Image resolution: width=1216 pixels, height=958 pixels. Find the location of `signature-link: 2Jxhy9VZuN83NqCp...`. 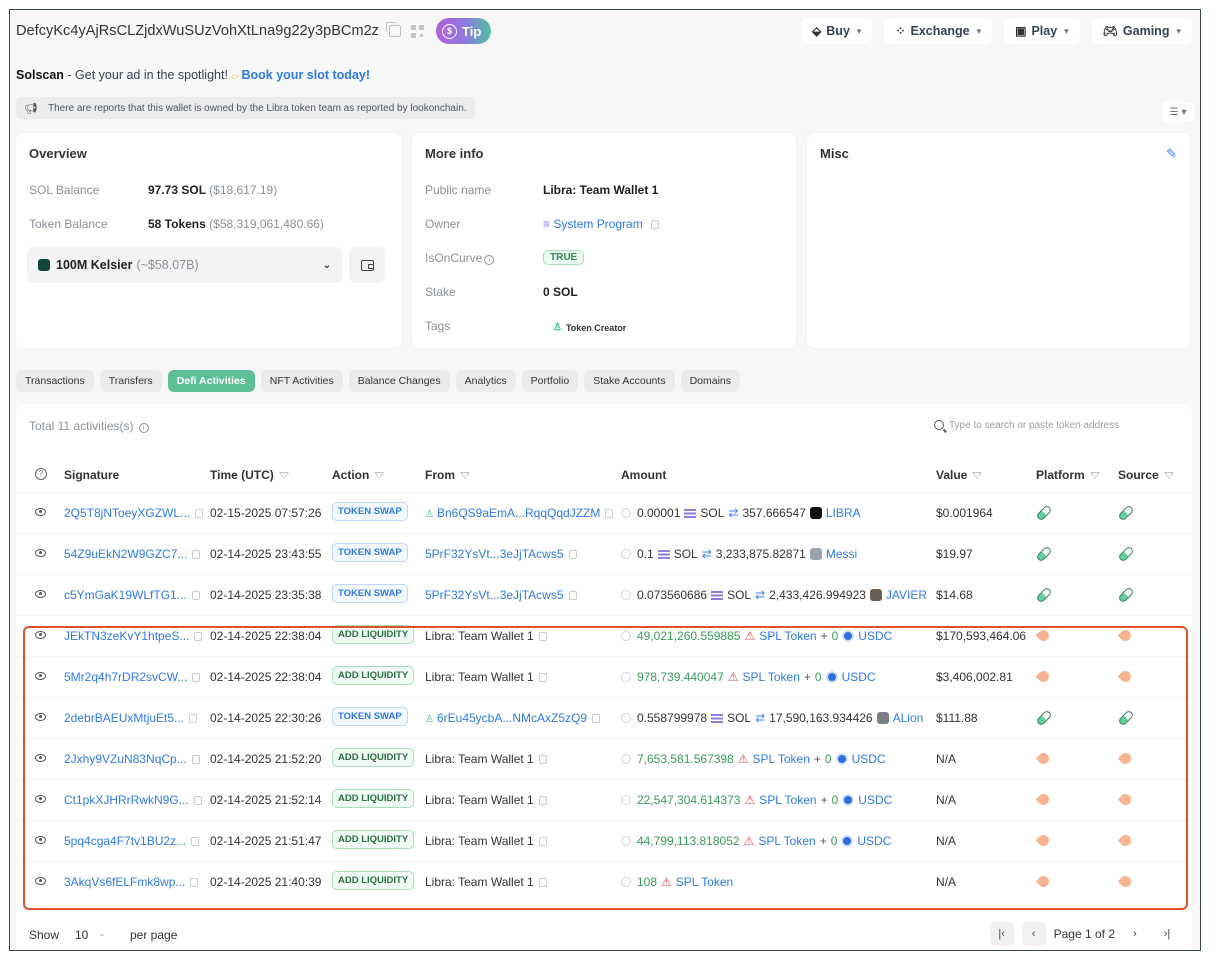

signature-link: 2Jxhy9VZuN83NqCp... is located at coordinates (125, 759).